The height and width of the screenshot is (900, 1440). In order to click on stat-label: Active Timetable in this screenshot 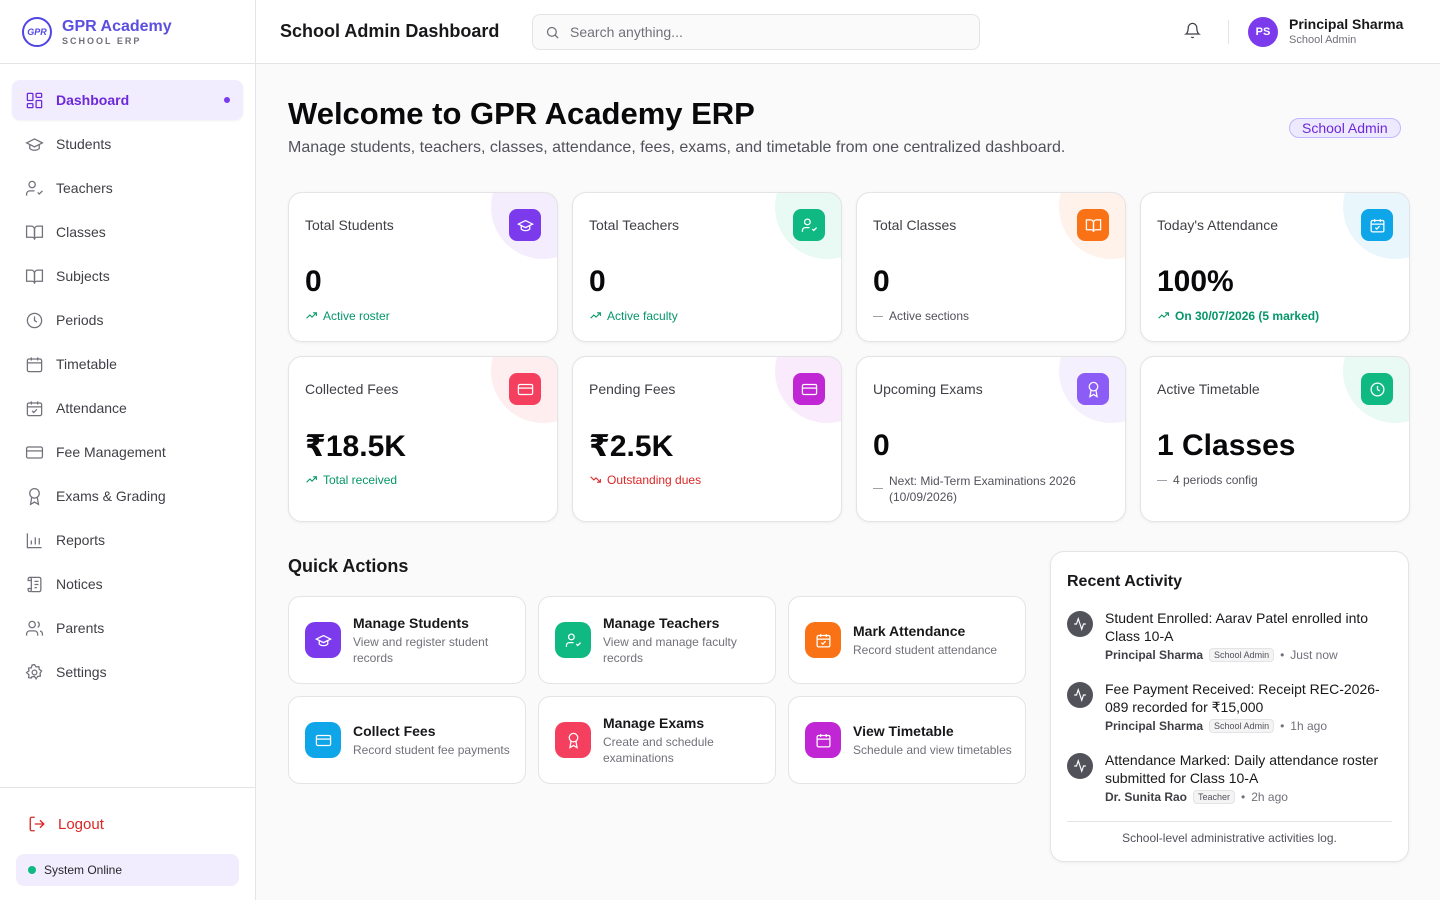, I will do `click(1208, 389)`.